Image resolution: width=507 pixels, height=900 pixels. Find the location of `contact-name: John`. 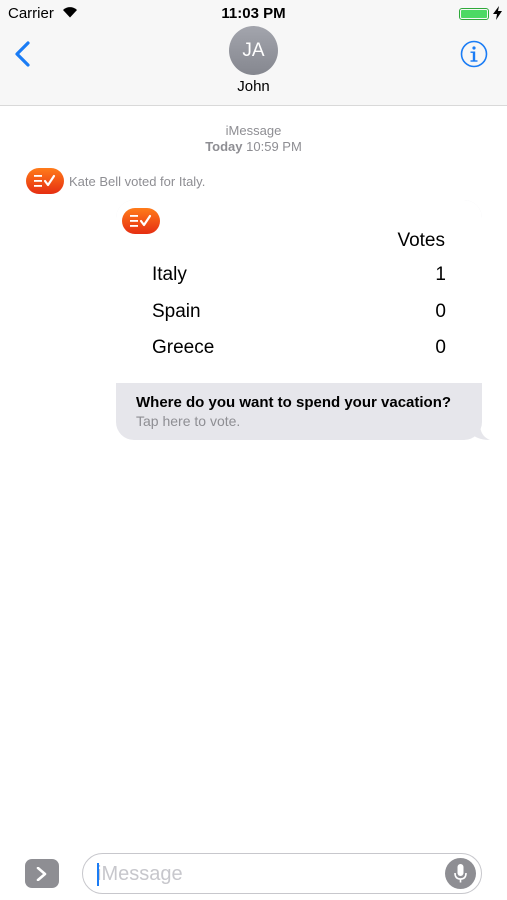

contact-name: John is located at coordinates (253, 86).